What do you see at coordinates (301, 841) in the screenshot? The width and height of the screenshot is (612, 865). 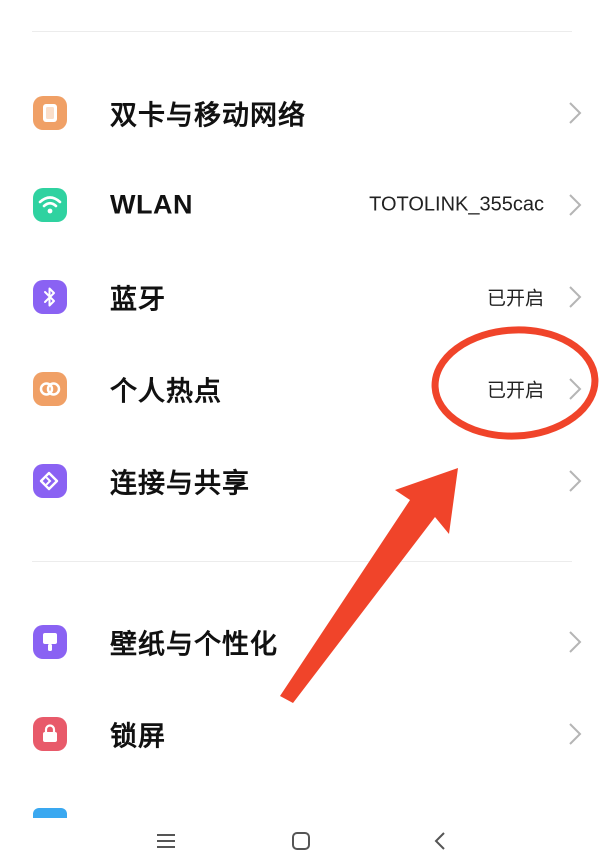 I see `home-icon` at bounding box center [301, 841].